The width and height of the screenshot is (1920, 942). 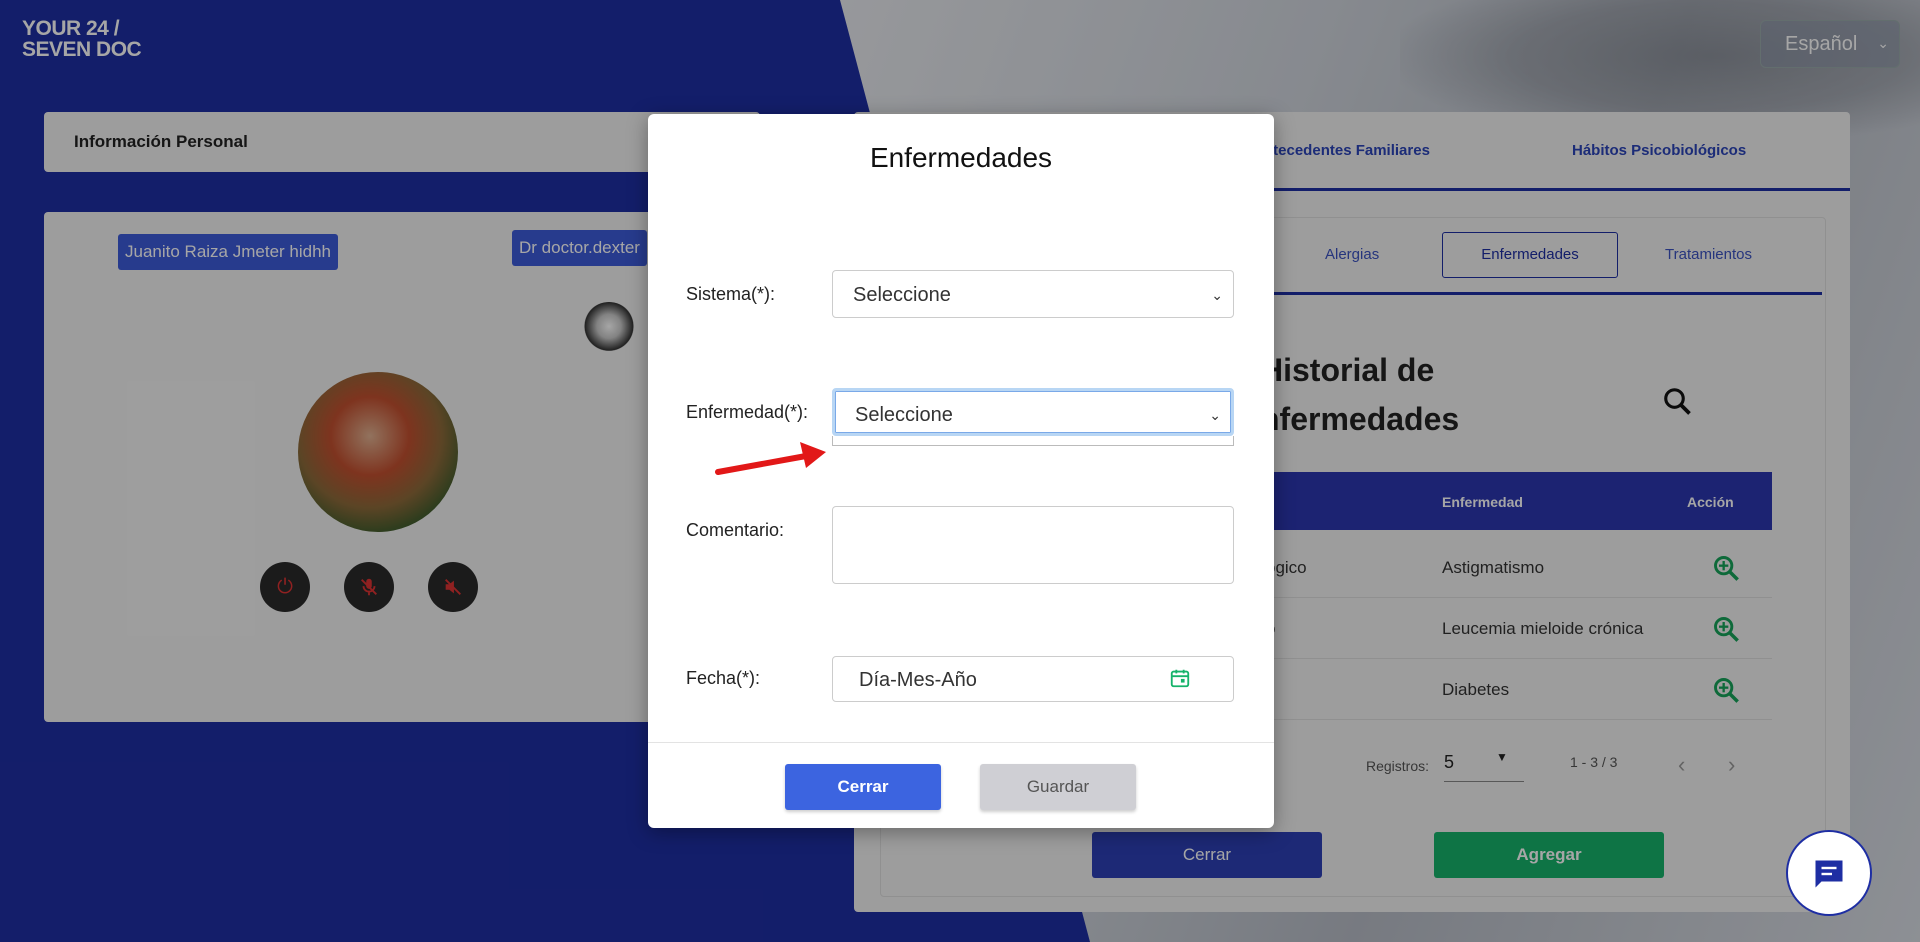 I want to click on modal-title: Enfermedades, so click(x=961, y=157).